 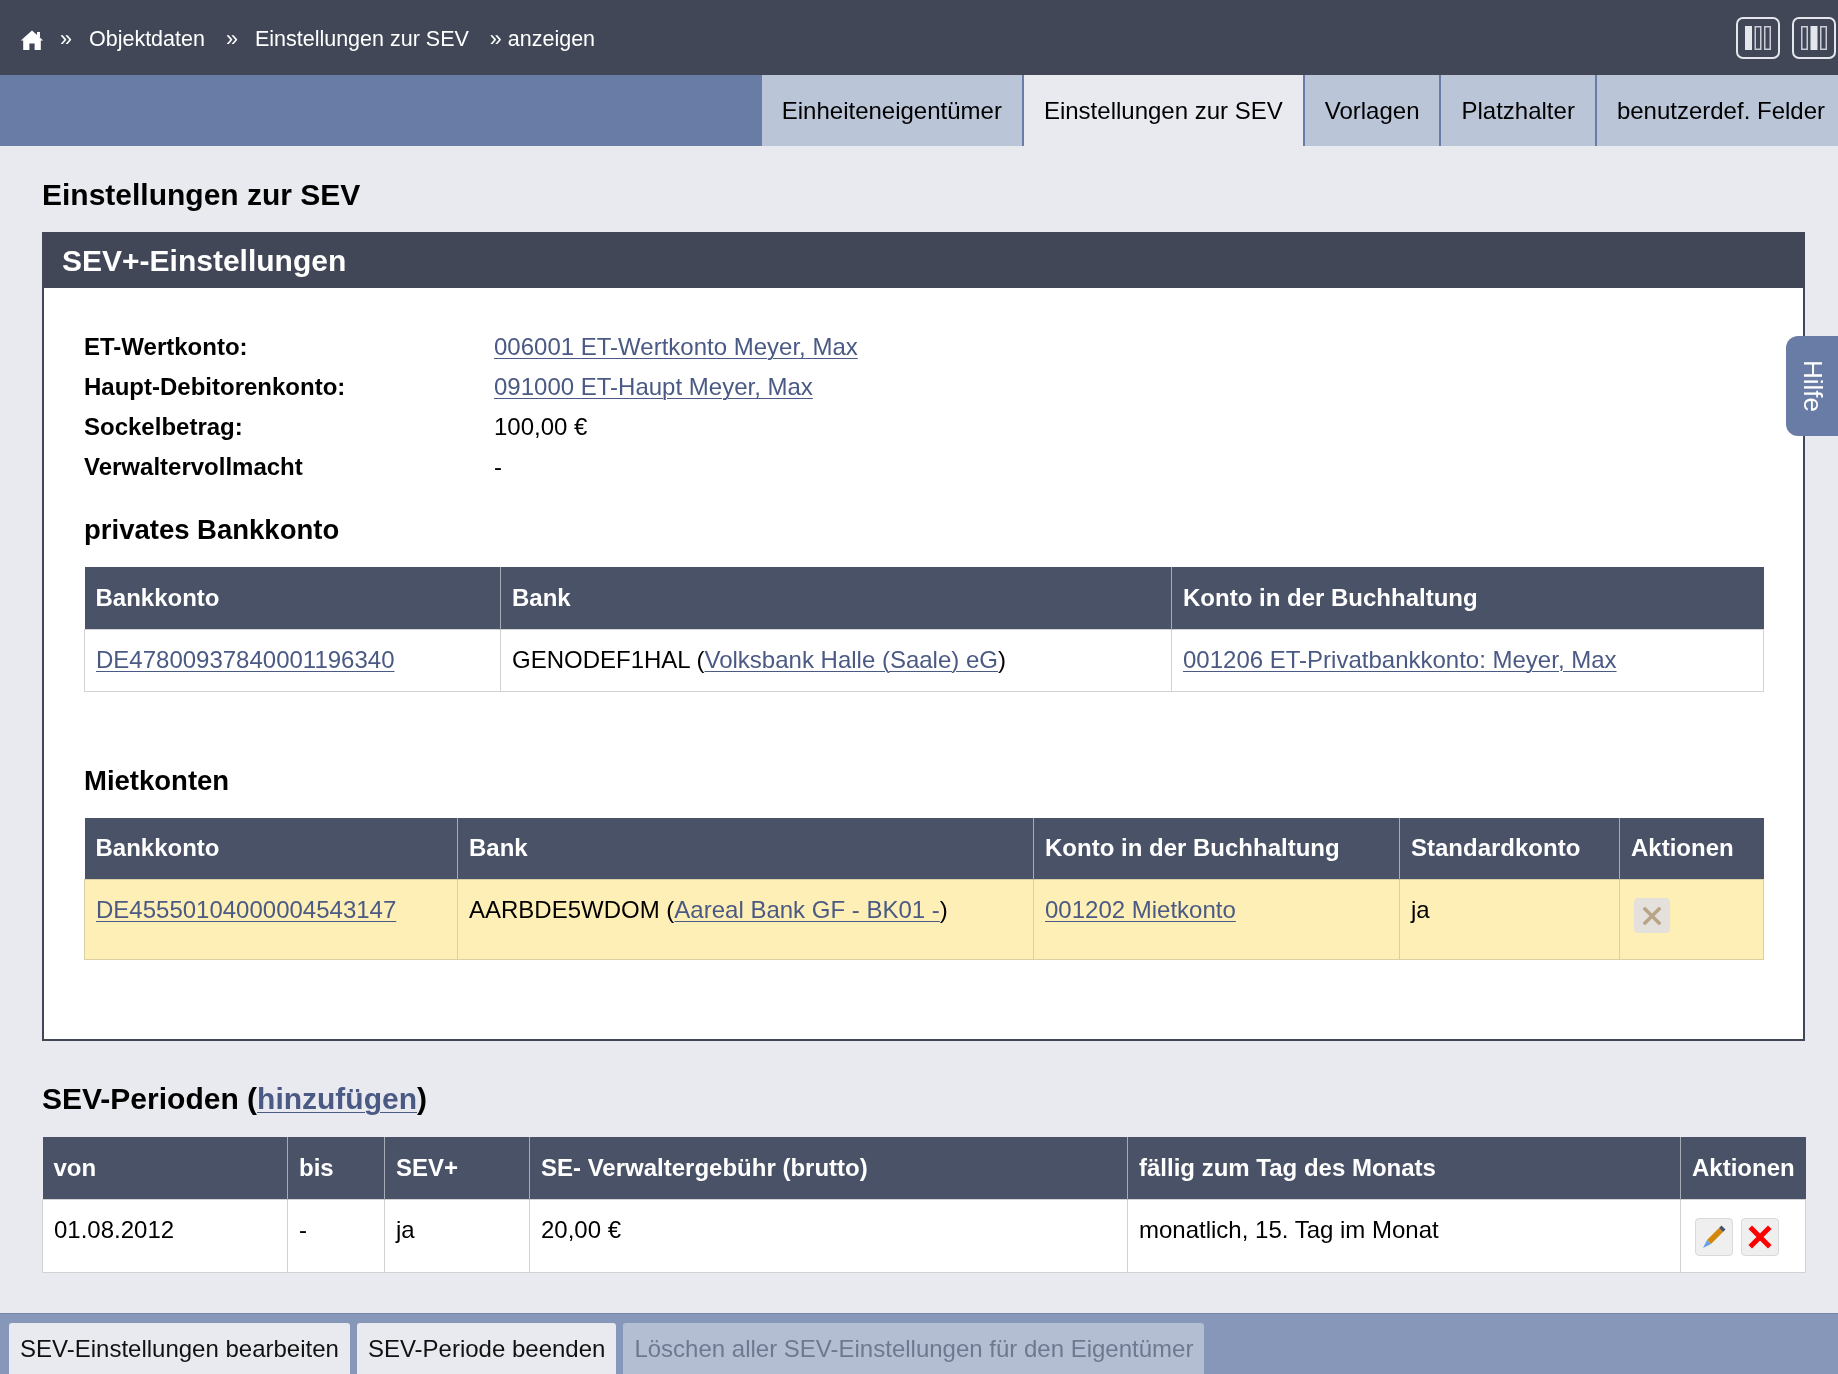 I want to click on field-label: Verwaltervollmacht, so click(x=194, y=467).